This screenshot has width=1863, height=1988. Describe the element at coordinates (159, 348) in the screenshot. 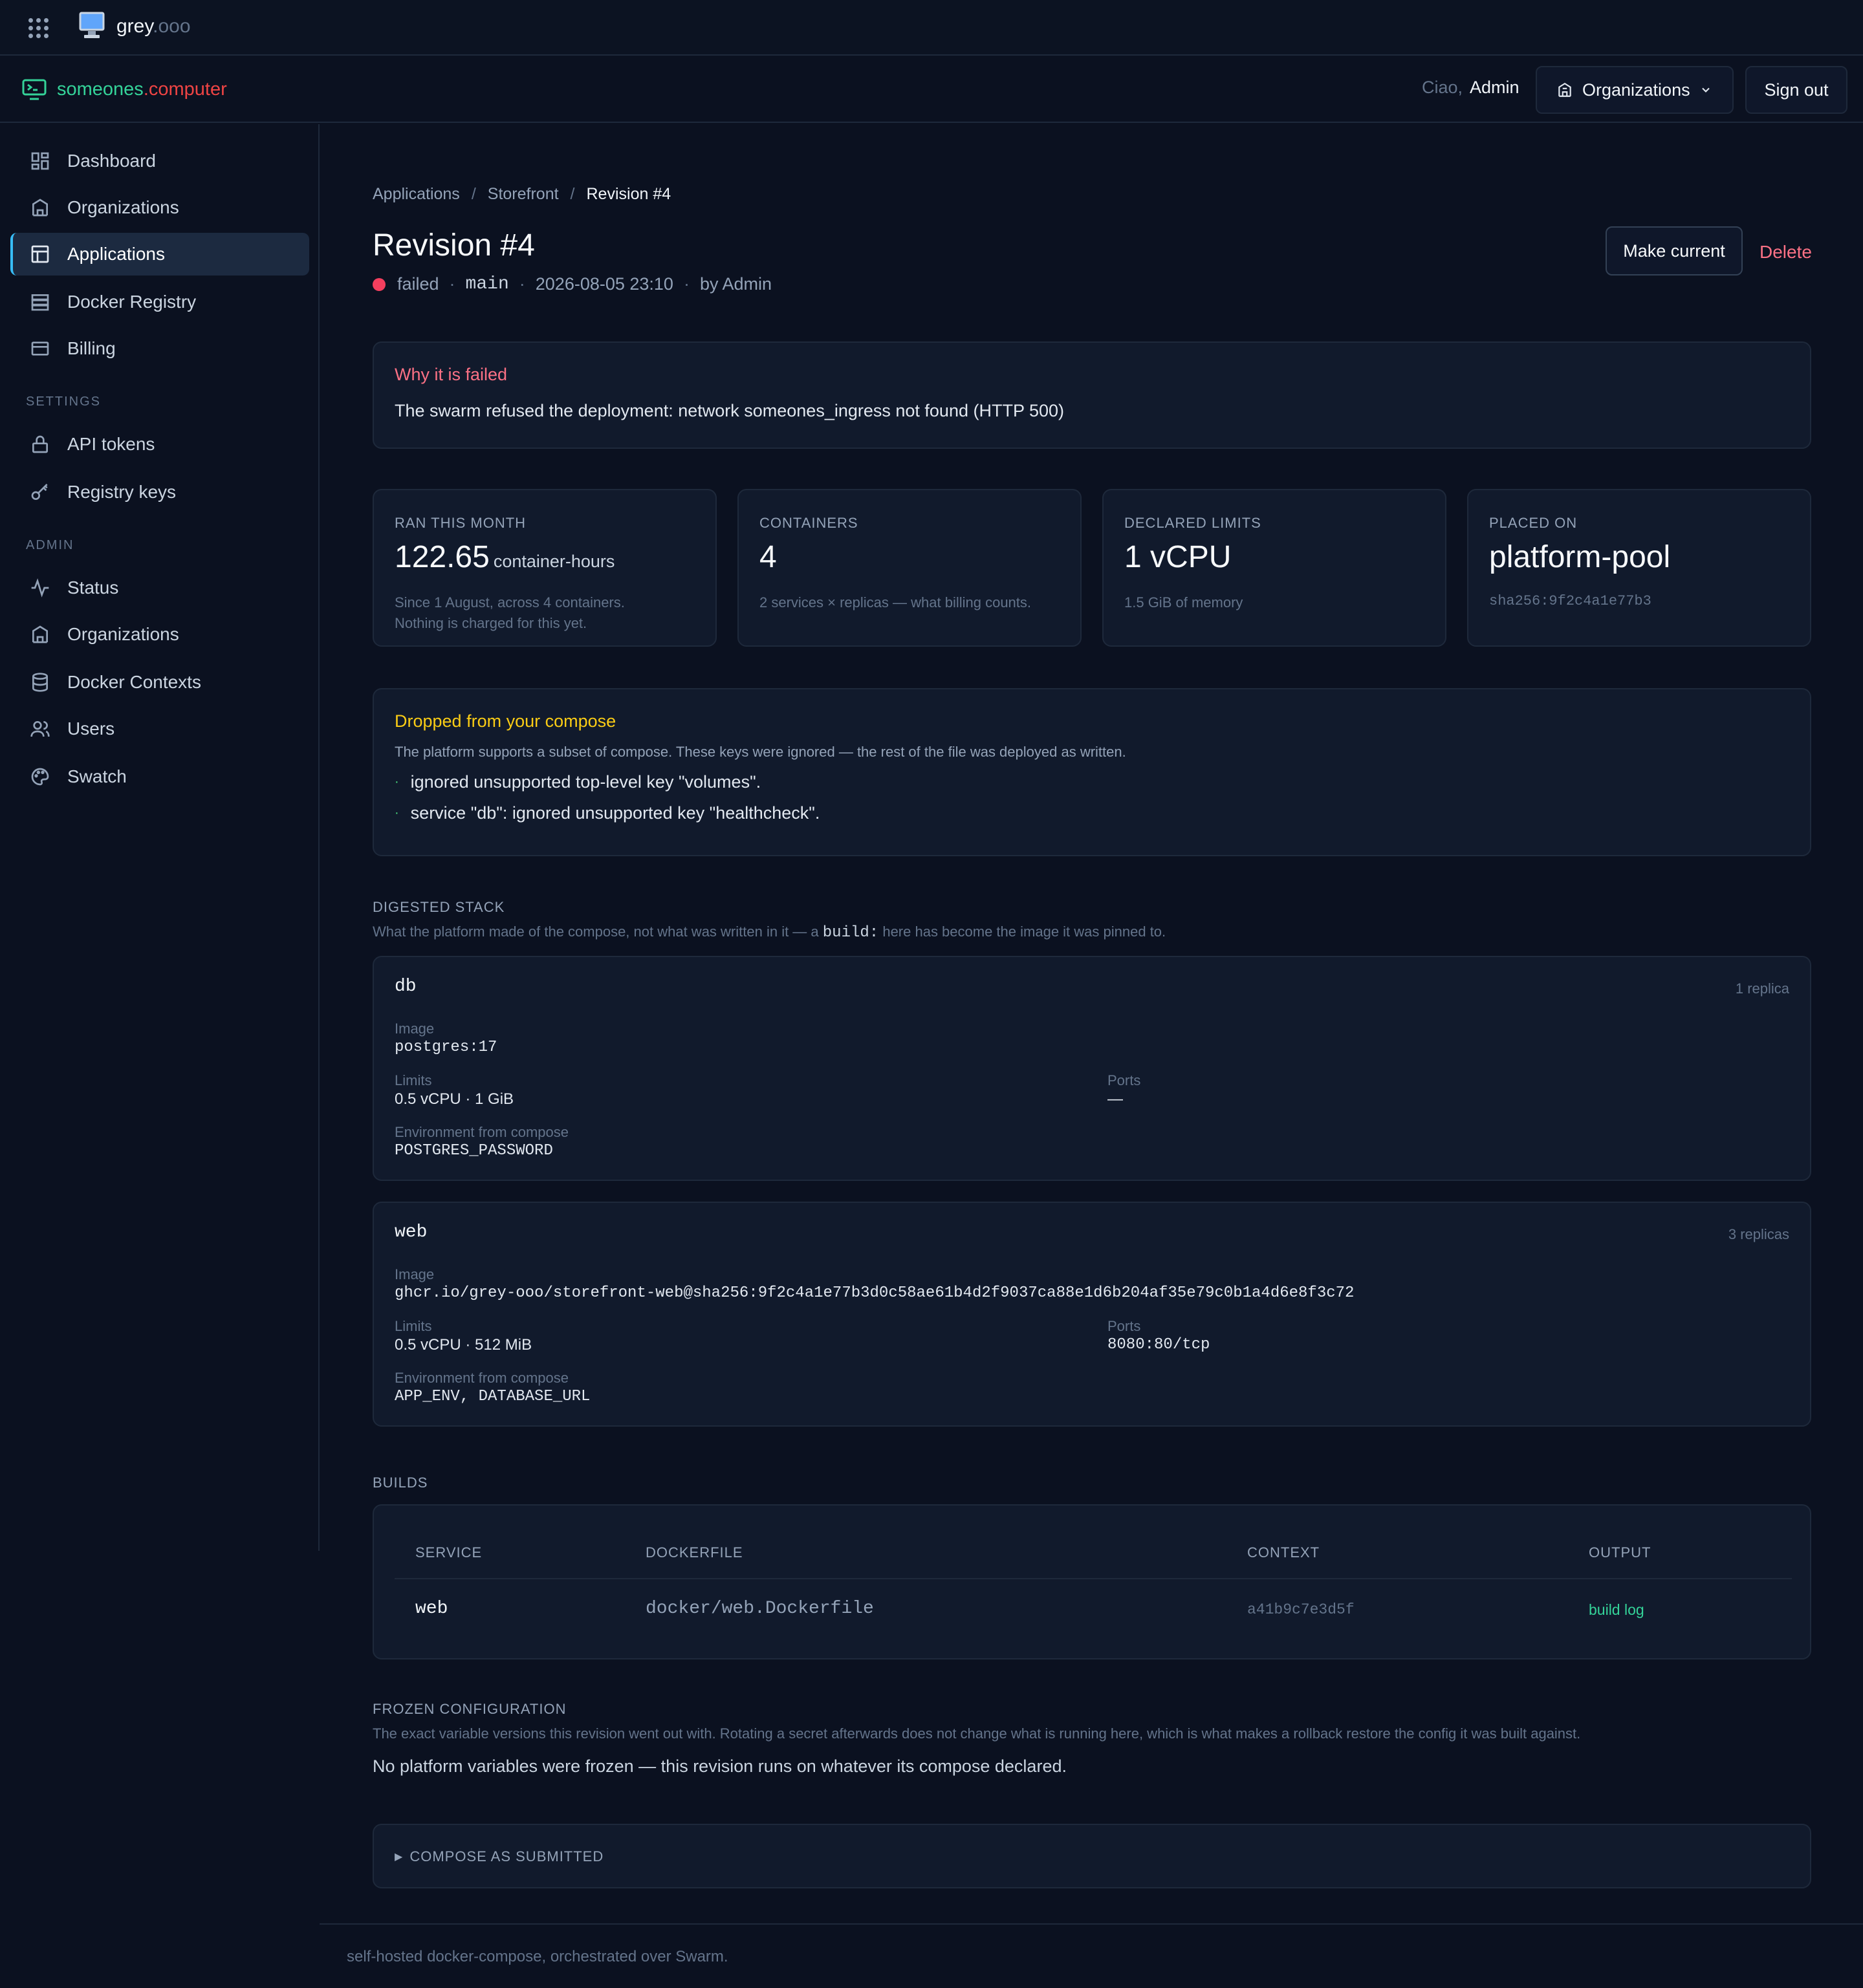

I see `sidebar-item-billing: Billing` at that location.